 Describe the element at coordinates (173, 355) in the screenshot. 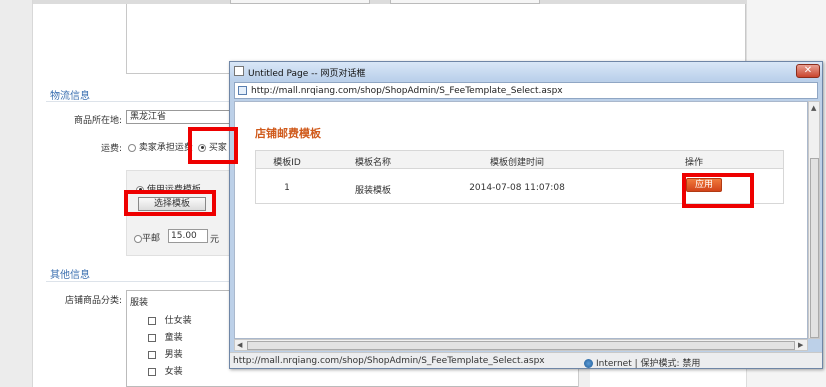

I see `category-item-label: 男装` at that location.